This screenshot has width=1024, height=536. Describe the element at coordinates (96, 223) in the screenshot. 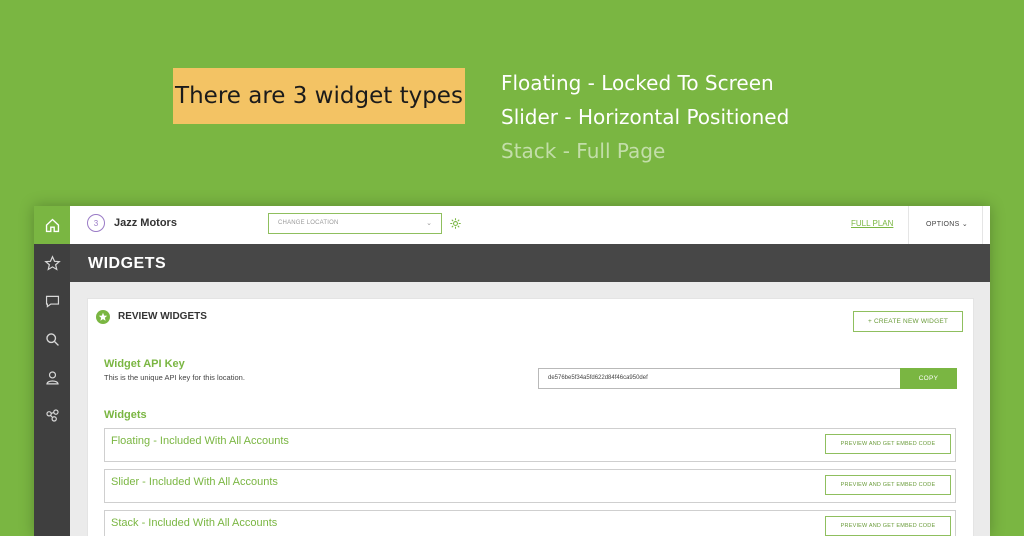

I see `company-logo: 3` at that location.